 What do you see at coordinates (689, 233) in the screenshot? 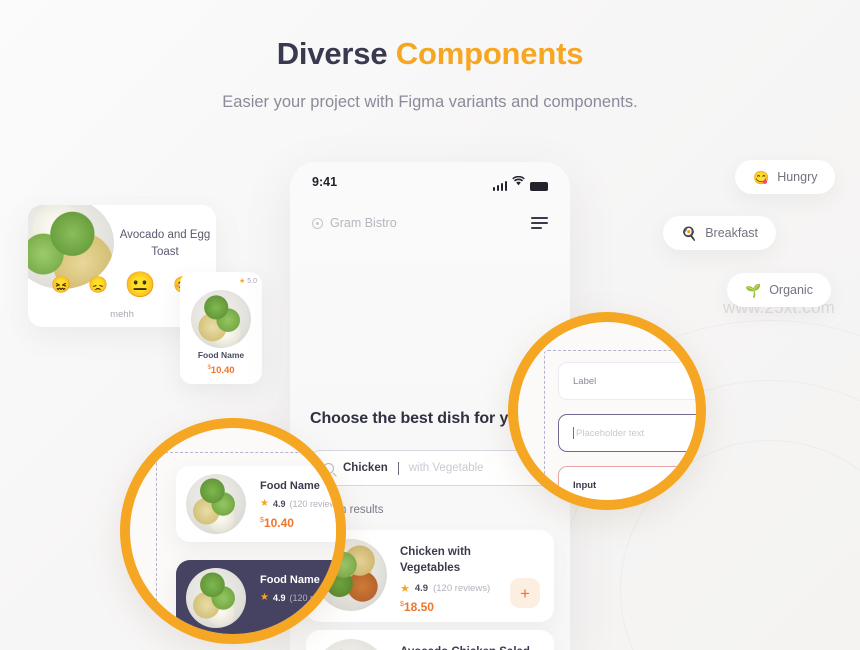
I see `frying-pan-icon: 🍳` at bounding box center [689, 233].